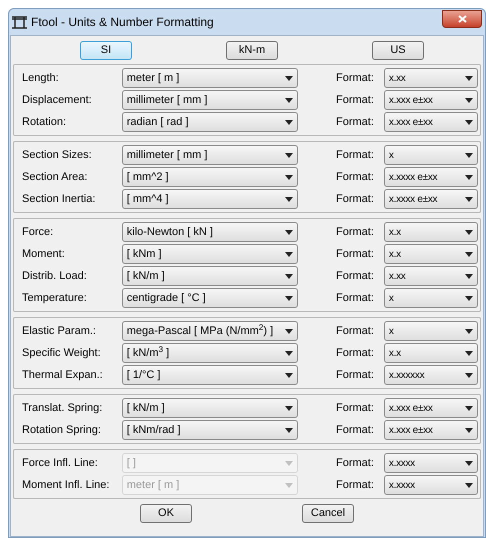 This screenshot has width=486, height=538. Describe the element at coordinates (210, 353) in the screenshot. I see `dropdown: [ kN/m$^{3}$ ]` at that location.